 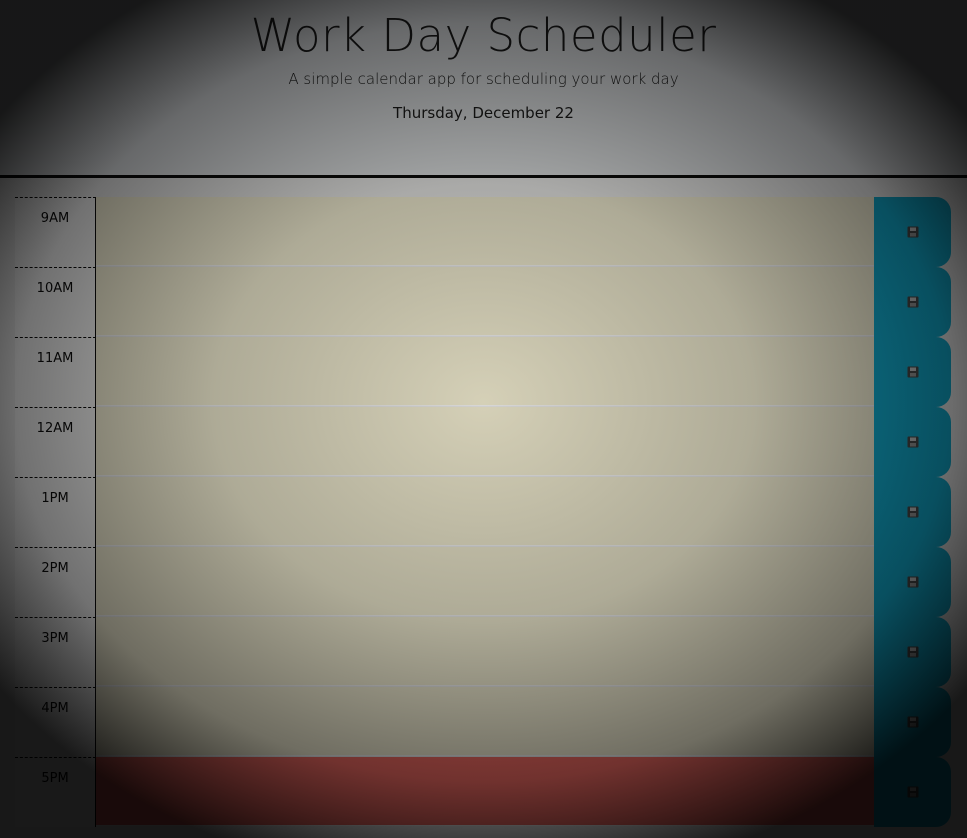 I want to click on hour-label: 3PM, so click(x=55, y=652).